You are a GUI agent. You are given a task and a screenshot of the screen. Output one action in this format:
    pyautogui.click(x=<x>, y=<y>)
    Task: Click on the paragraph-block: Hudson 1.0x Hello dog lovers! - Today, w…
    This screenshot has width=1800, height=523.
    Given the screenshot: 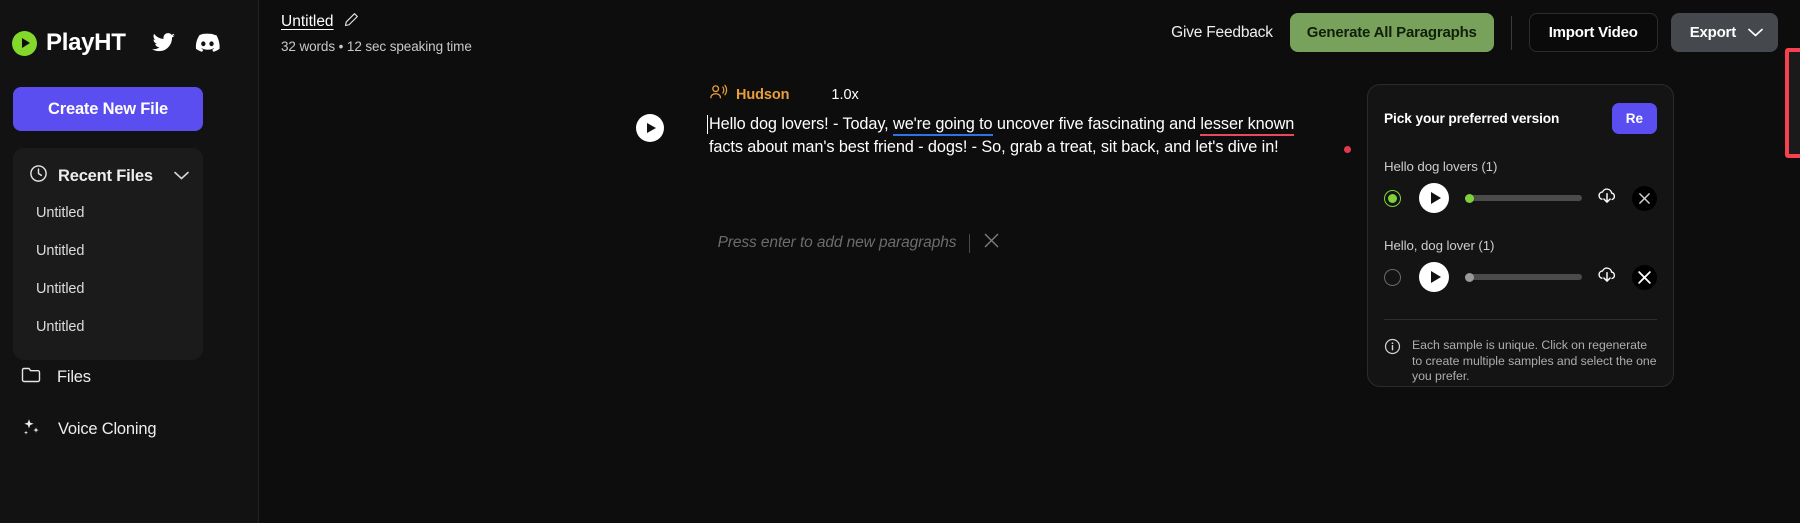 What is the action you would take?
    pyautogui.click(x=859, y=121)
    